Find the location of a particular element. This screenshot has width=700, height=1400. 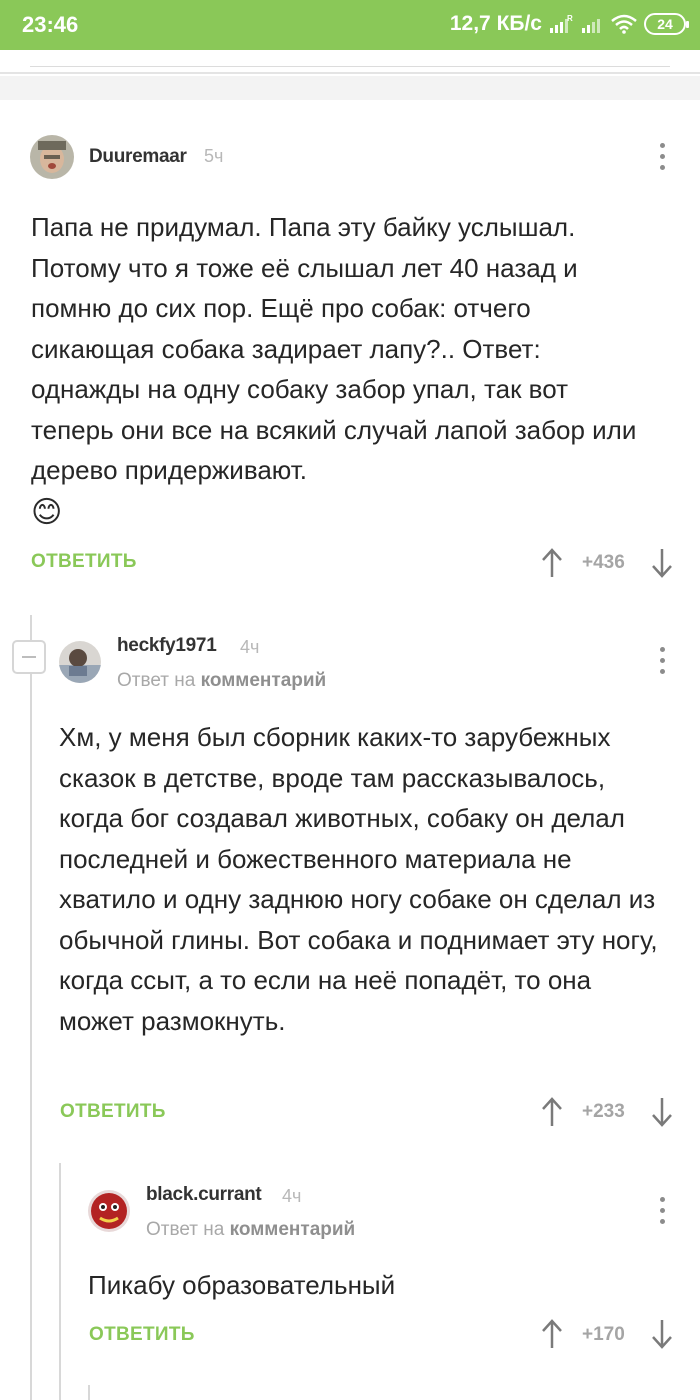

network-speed: 12,7 КБ/с is located at coordinates (495, 23).